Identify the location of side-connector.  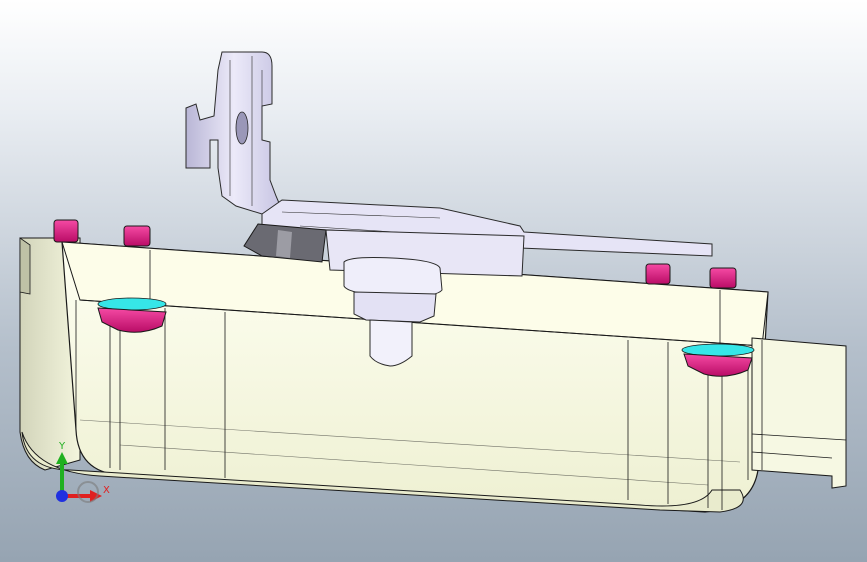
(799, 413).